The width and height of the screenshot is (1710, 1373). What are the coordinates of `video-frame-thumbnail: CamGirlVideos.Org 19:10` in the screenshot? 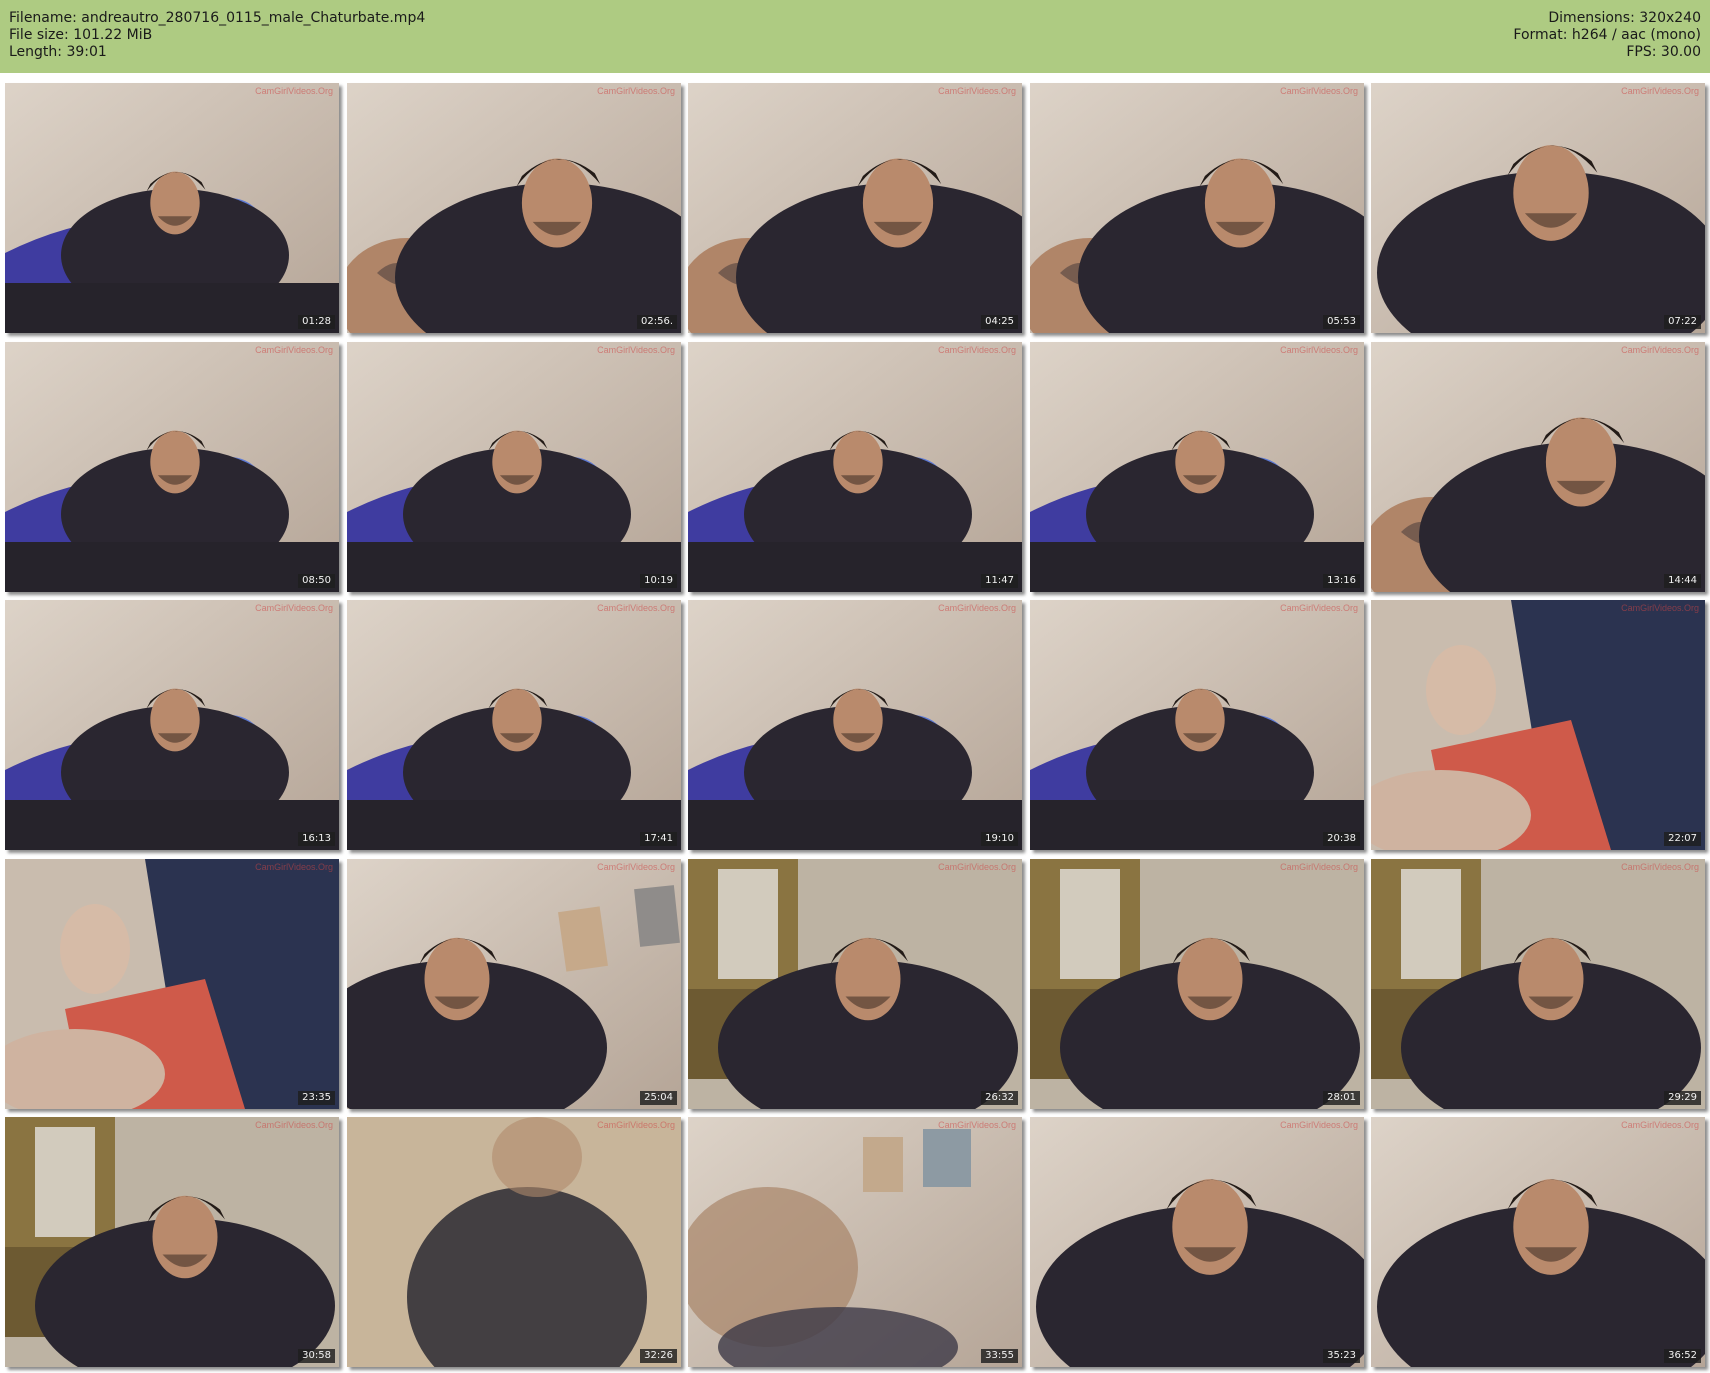 It's located at (855, 725).